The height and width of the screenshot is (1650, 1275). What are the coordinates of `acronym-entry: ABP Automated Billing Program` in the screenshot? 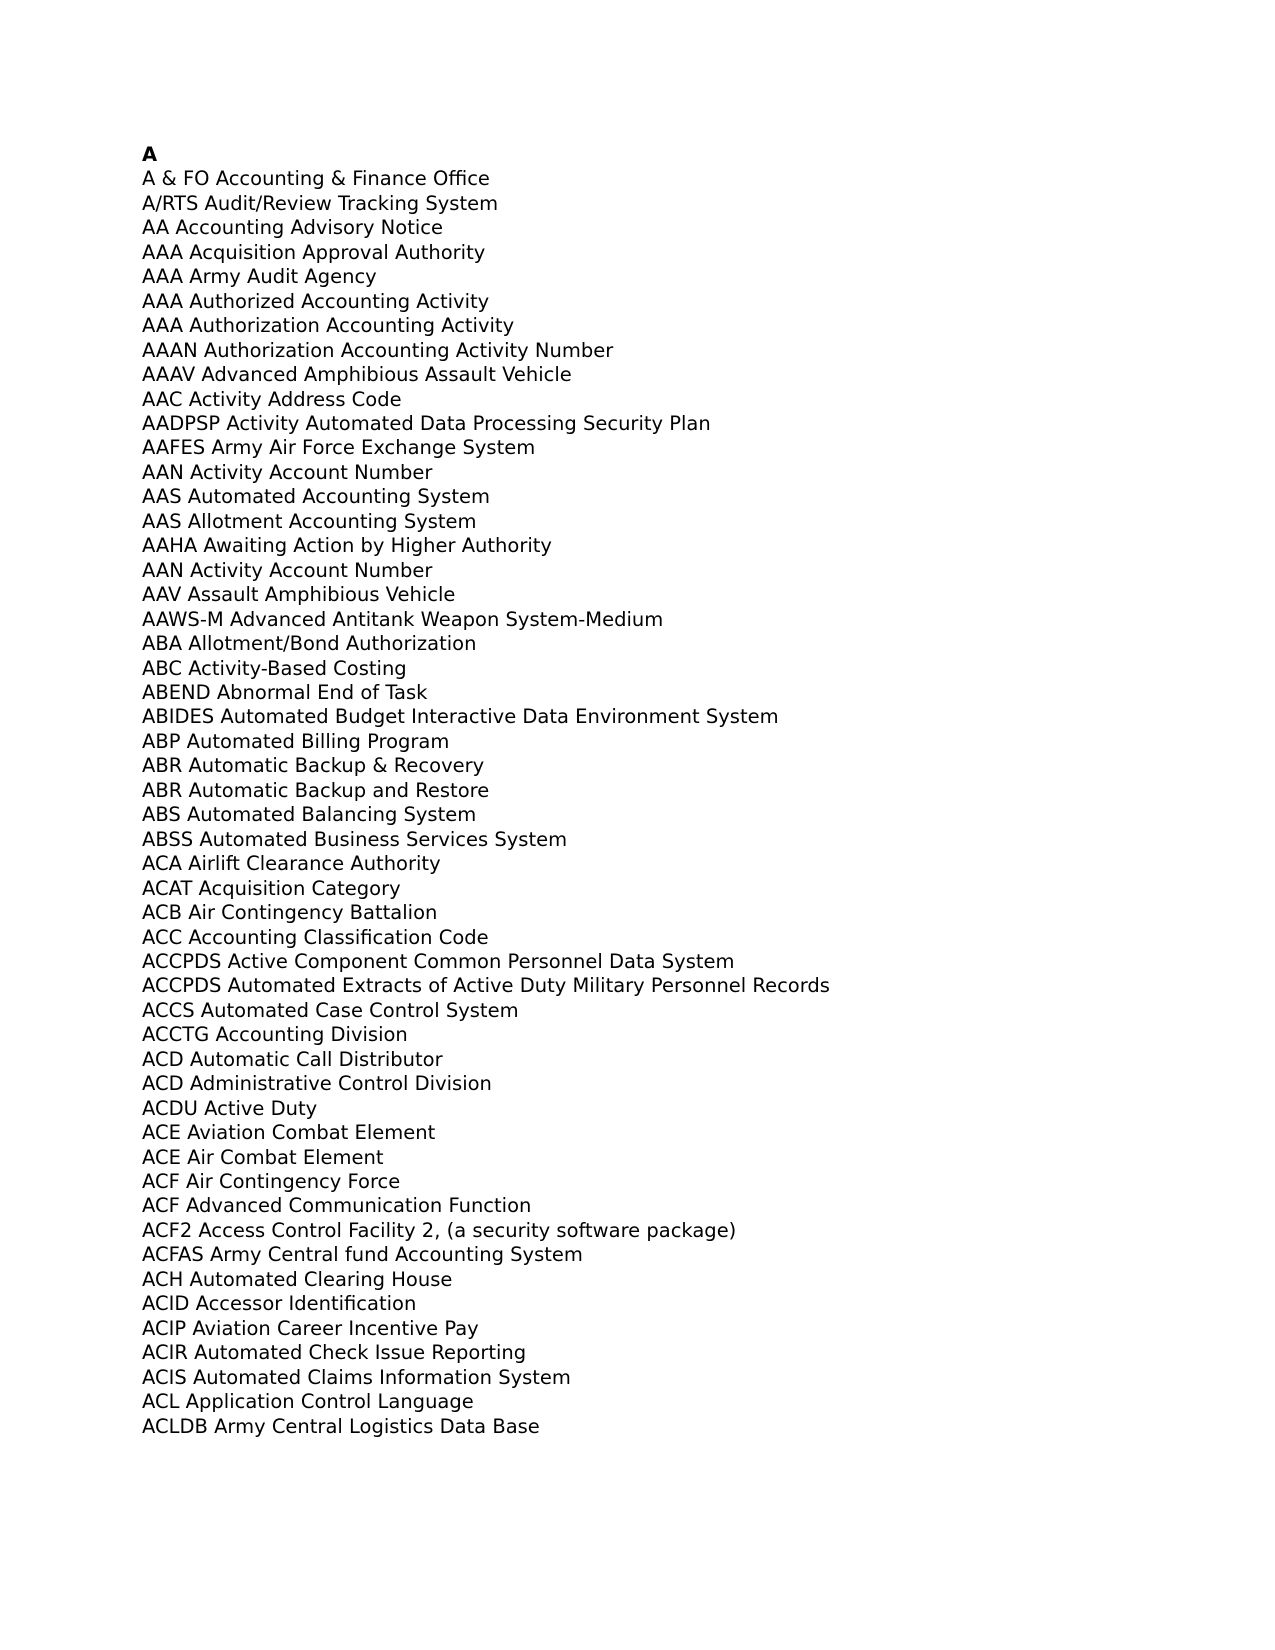 It's located at (296, 741).